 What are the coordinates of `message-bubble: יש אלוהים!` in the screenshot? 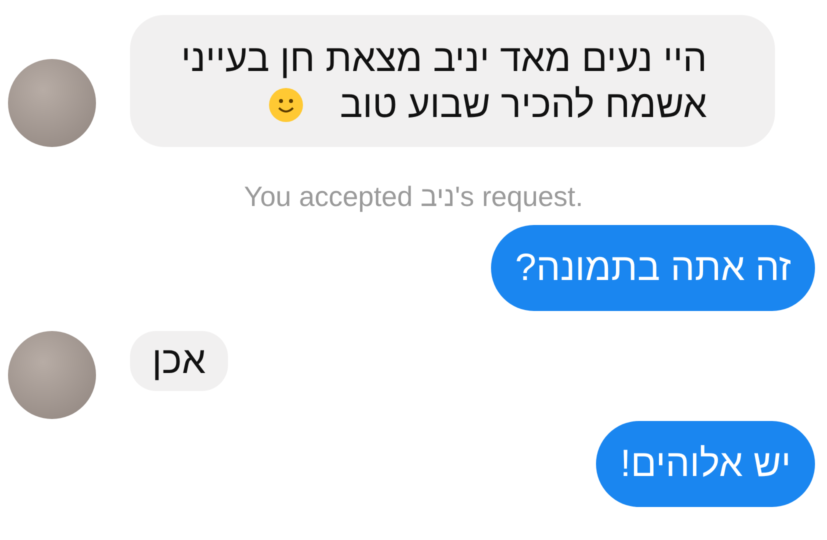 It's located at (705, 464).